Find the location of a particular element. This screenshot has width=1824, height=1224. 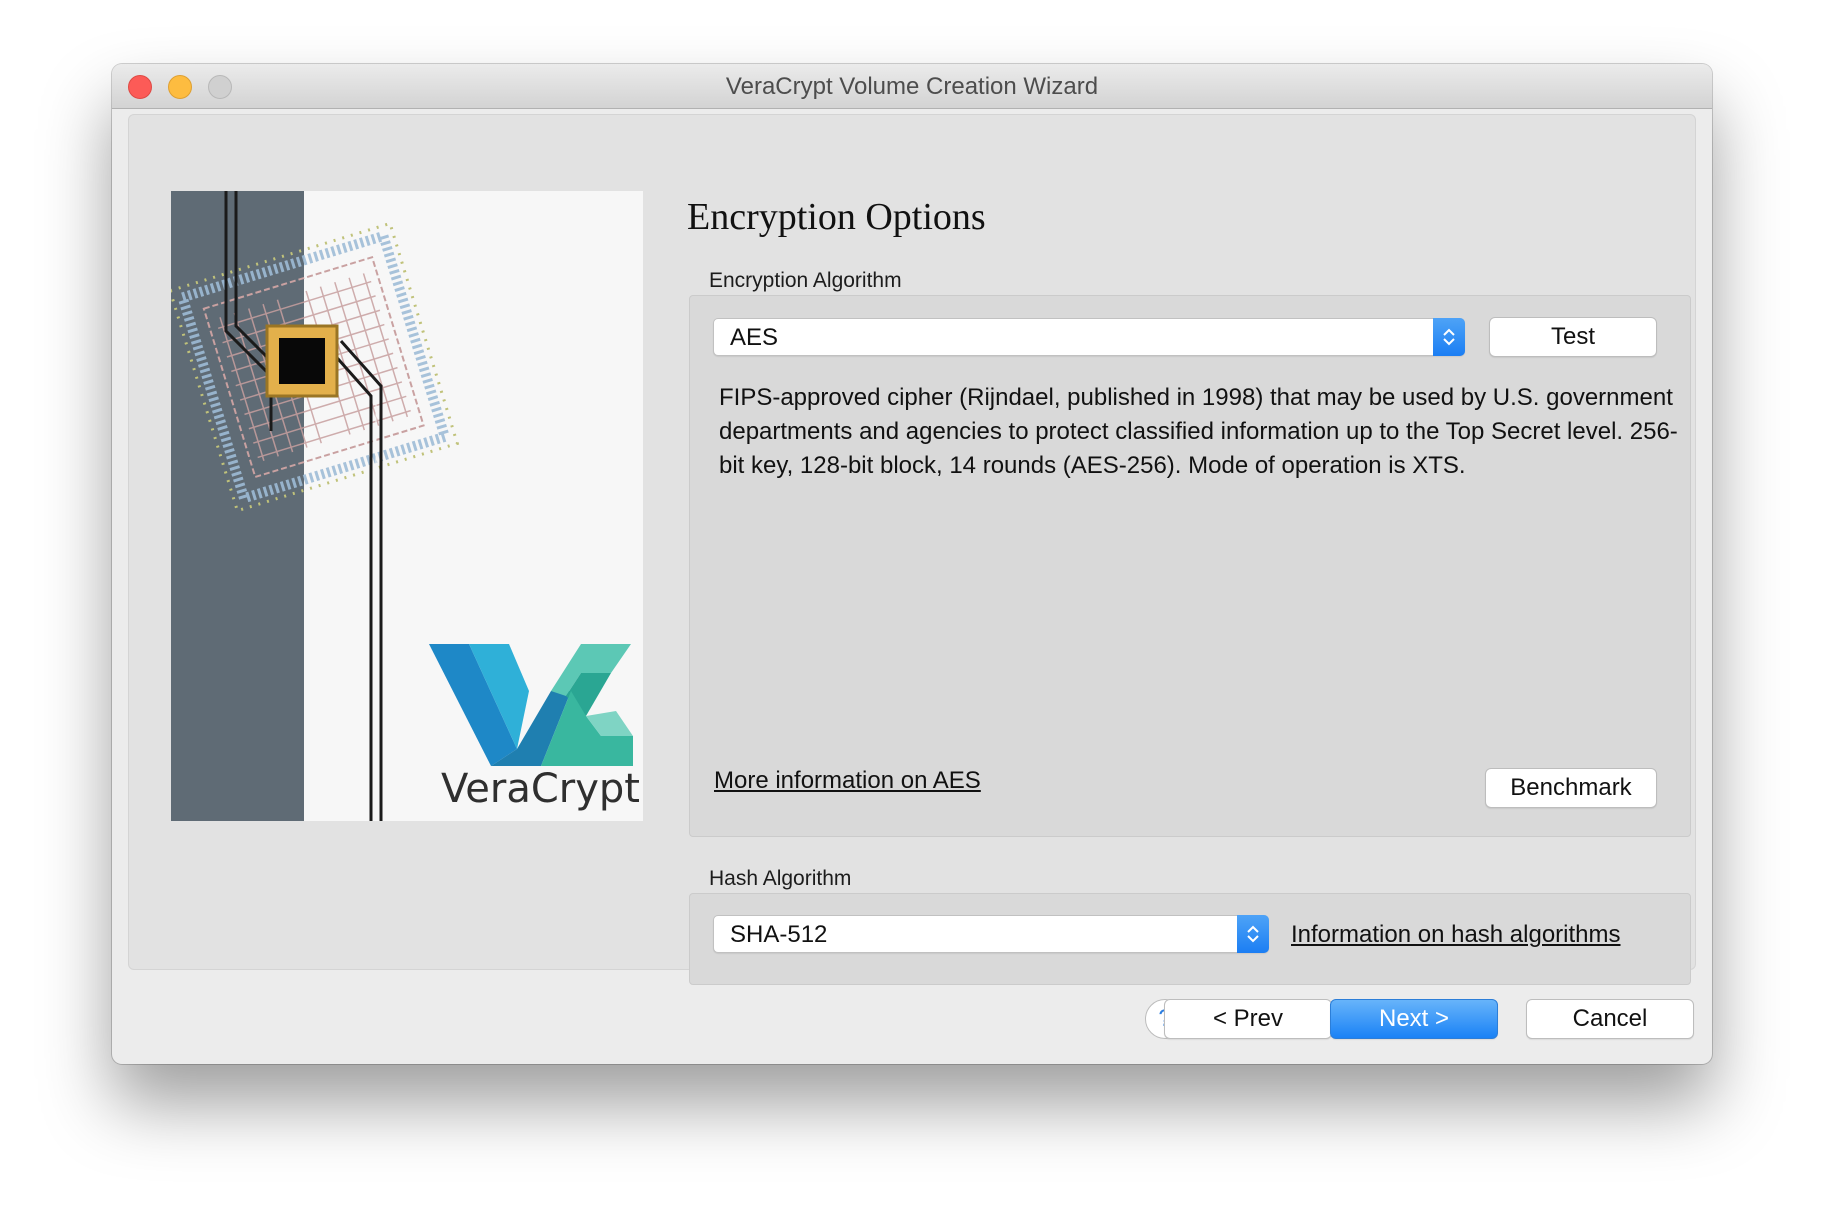

window-title: VeraCrypt Volume Creation Wizard is located at coordinates (912, 86).